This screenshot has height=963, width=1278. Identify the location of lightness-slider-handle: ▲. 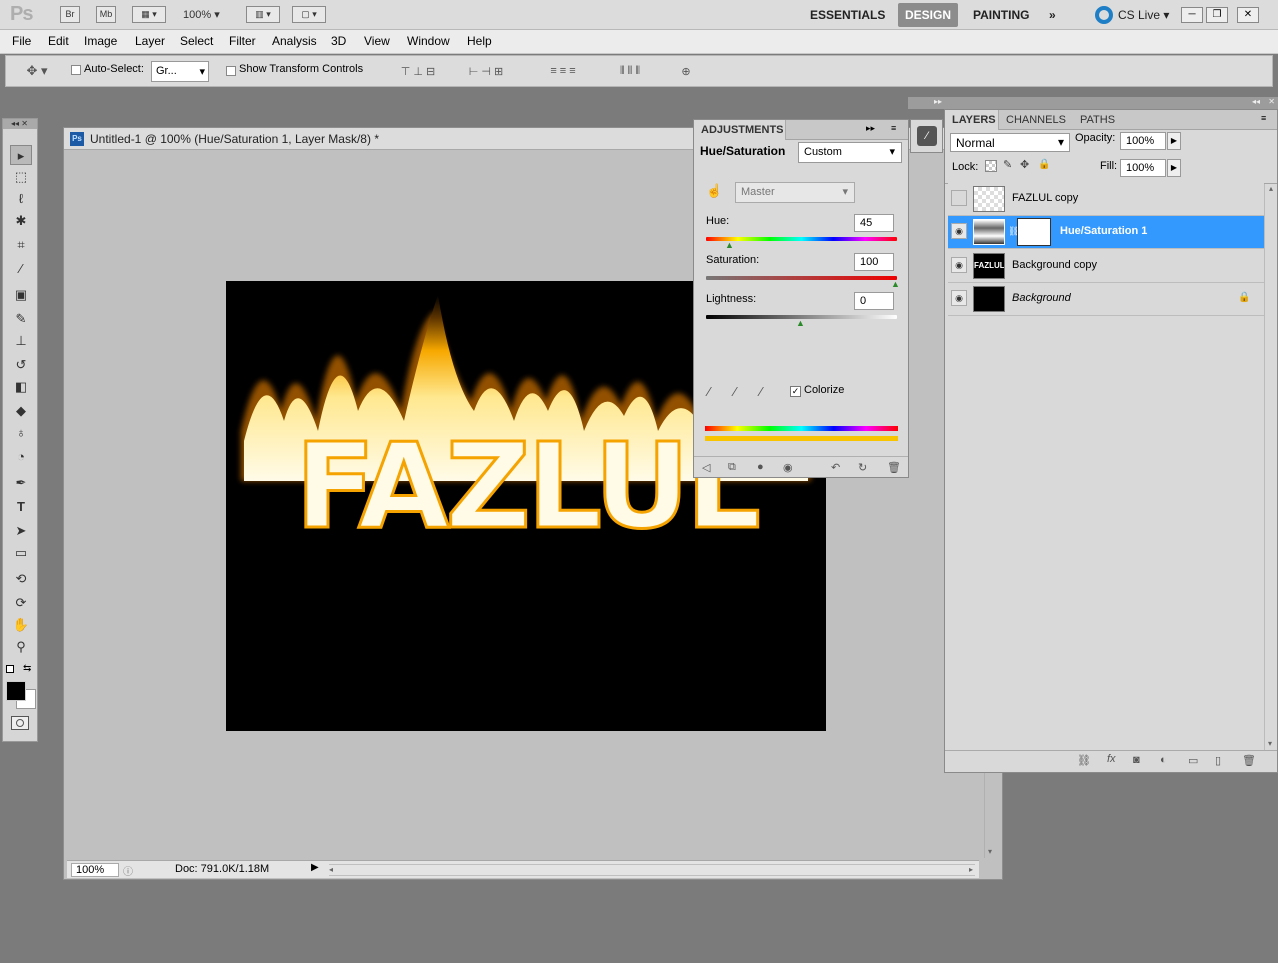
(800, 323).